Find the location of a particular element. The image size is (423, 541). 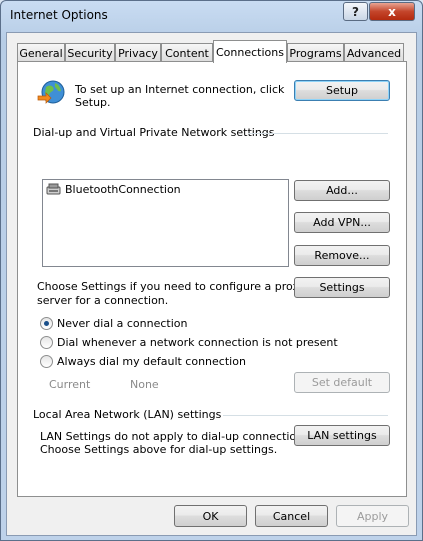

tab-advanced: Advanced is located at coordinates (374, 52).